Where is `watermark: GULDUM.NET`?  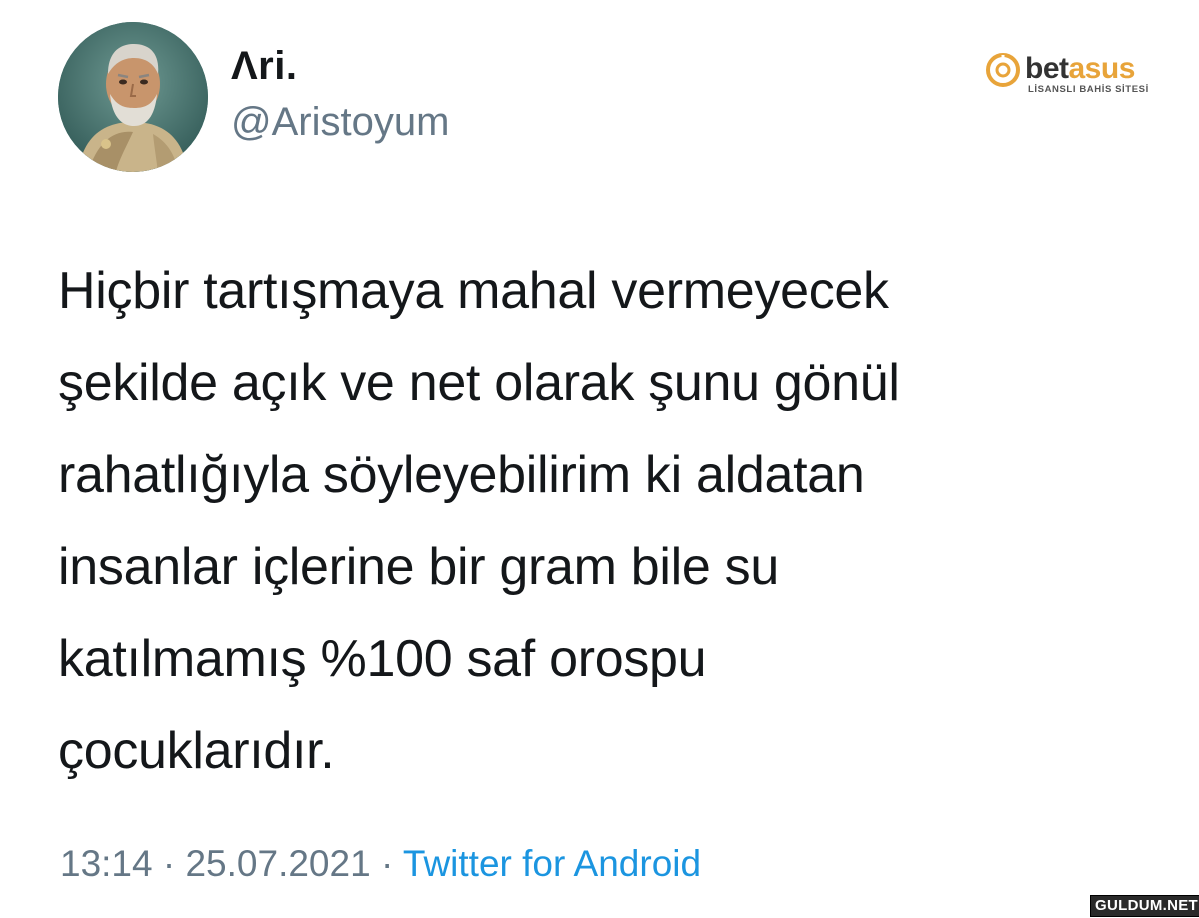
watermark: GULDUM.NET is located at coordinates (1144, 906).